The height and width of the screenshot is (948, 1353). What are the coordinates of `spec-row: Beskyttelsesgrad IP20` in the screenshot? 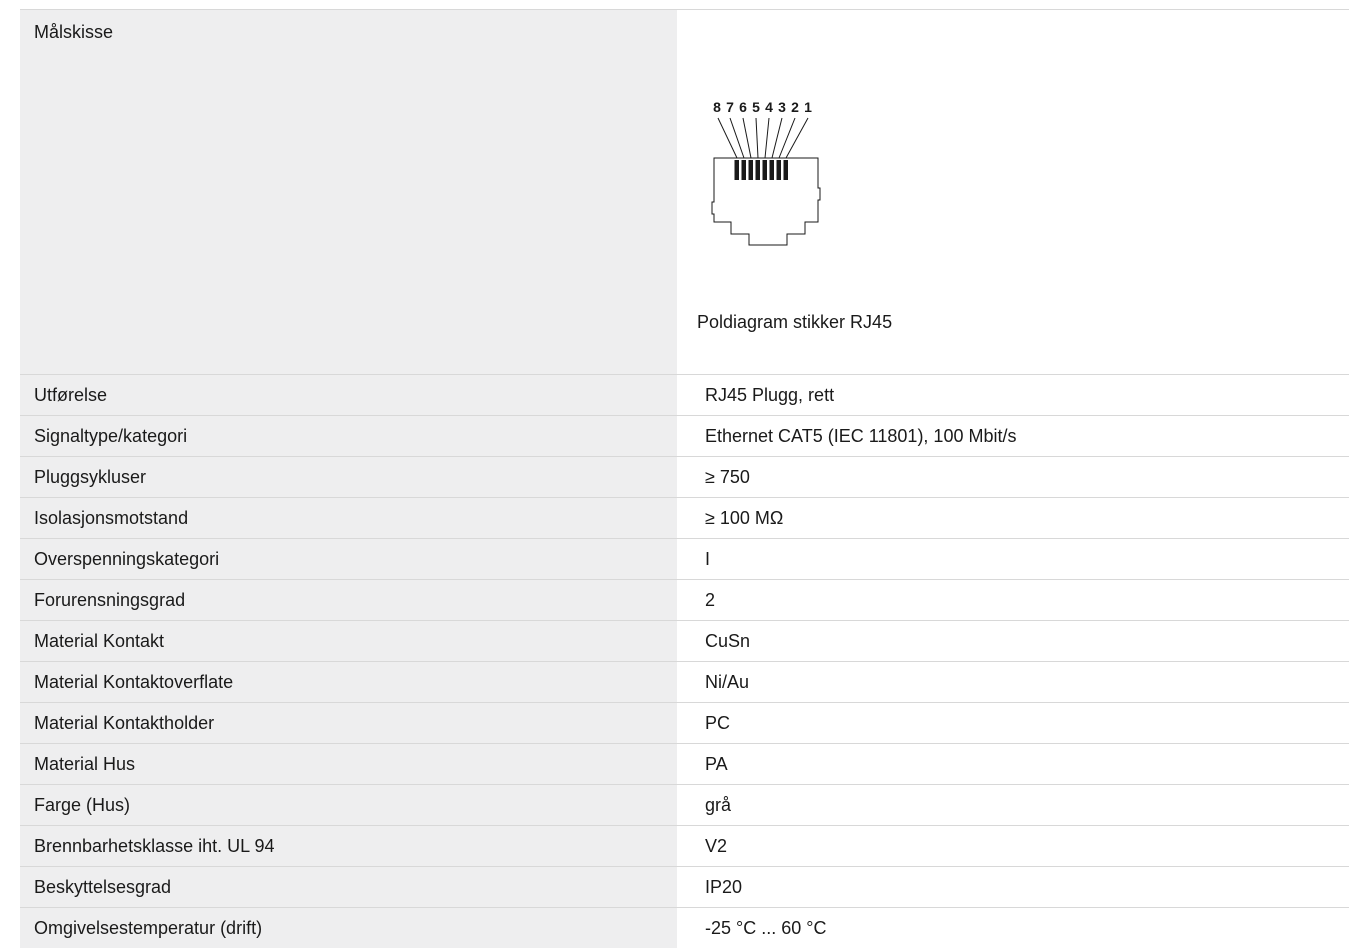 It's located at (684, 887).